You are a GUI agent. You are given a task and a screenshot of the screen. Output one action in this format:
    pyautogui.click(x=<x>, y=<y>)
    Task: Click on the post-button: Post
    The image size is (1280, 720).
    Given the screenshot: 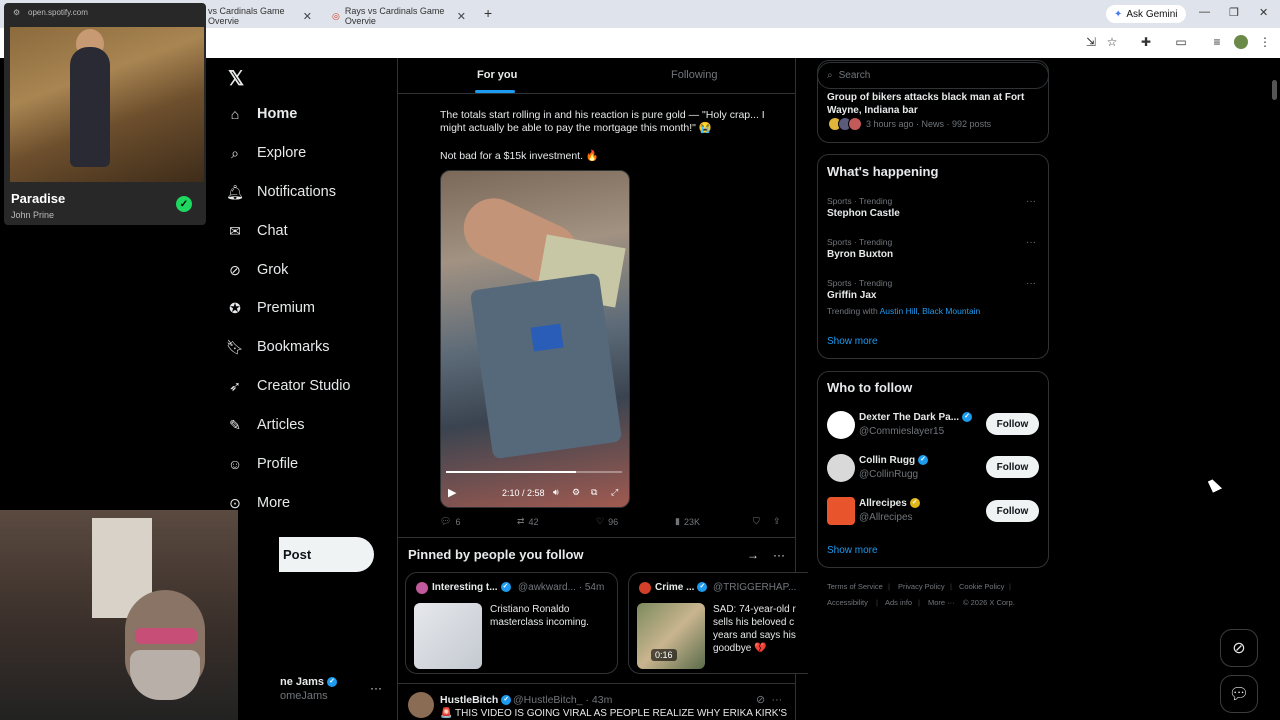 What is the action you would take?
    pyautogui.click(x=326, y=554)
    